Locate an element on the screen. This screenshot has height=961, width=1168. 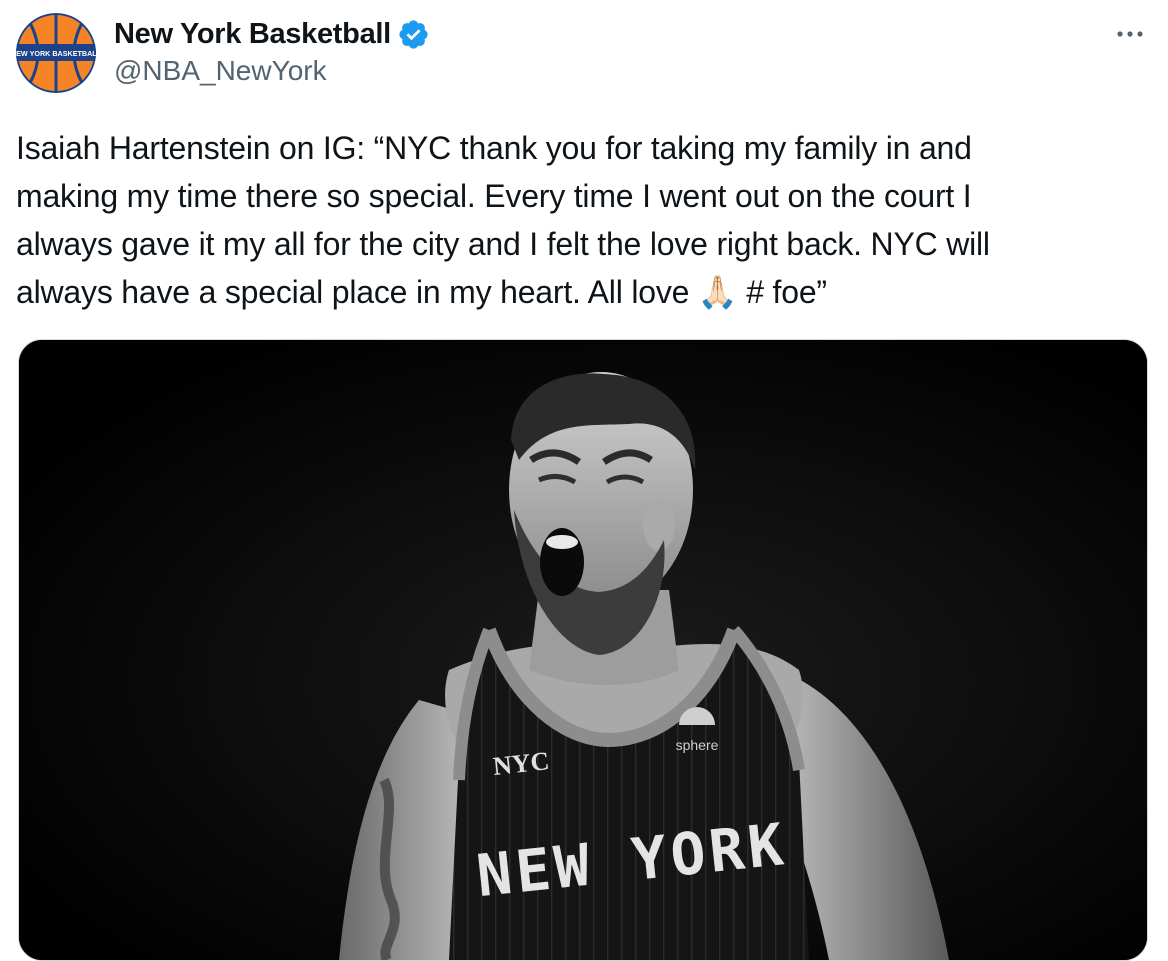
basketball-logo-icon: NEW YORK BASKETBALL is located at coordinates (56, 53).